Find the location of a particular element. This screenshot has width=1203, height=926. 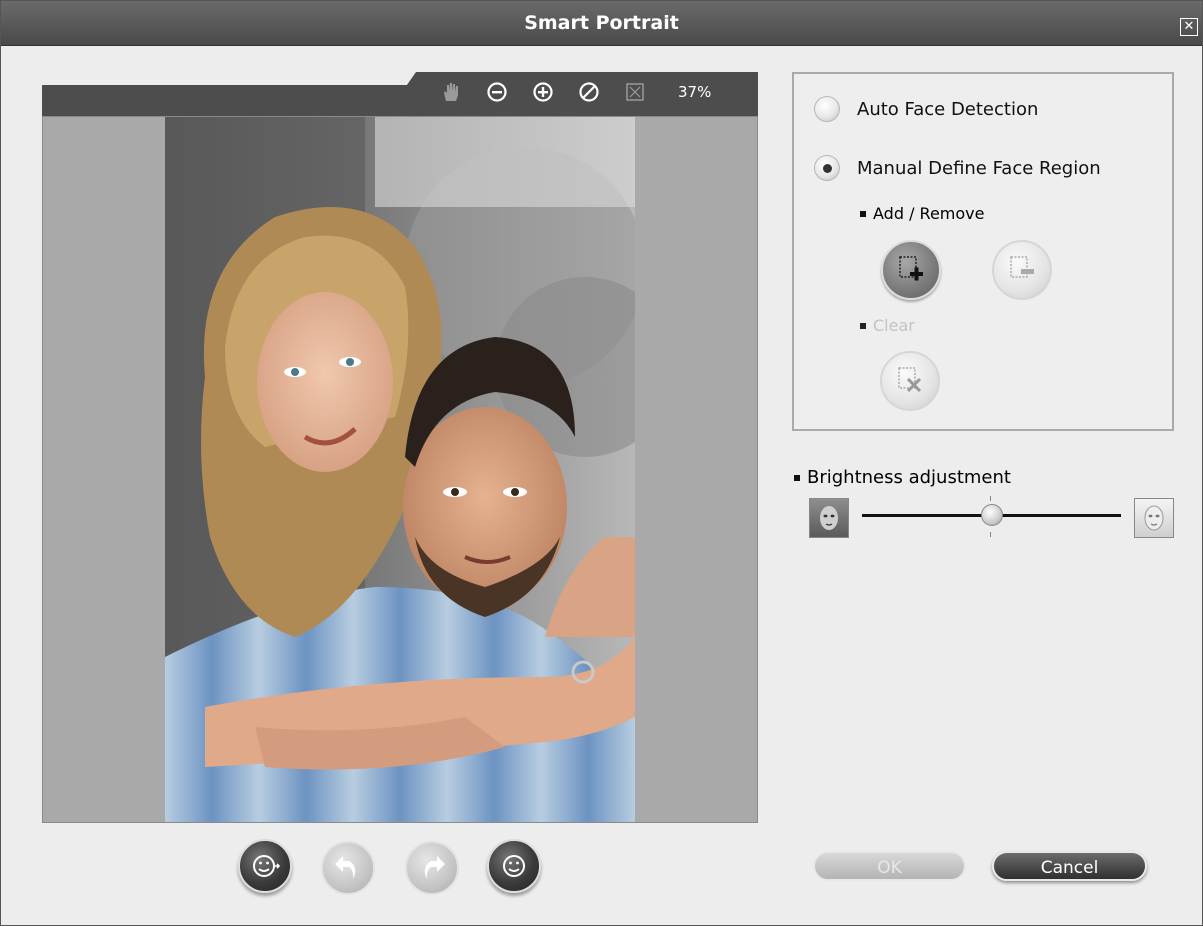

clear-section: Clear is located at coordinates (887, 325).